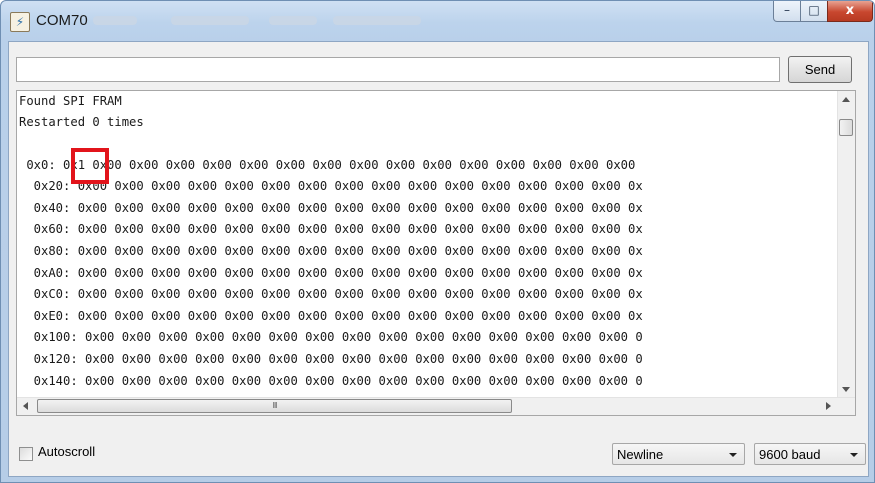 The image size is (875, 483). What do you see at coordinates (90, 166) in the screenshot?
I see `highlight-box` at bounding box center [90, 166].